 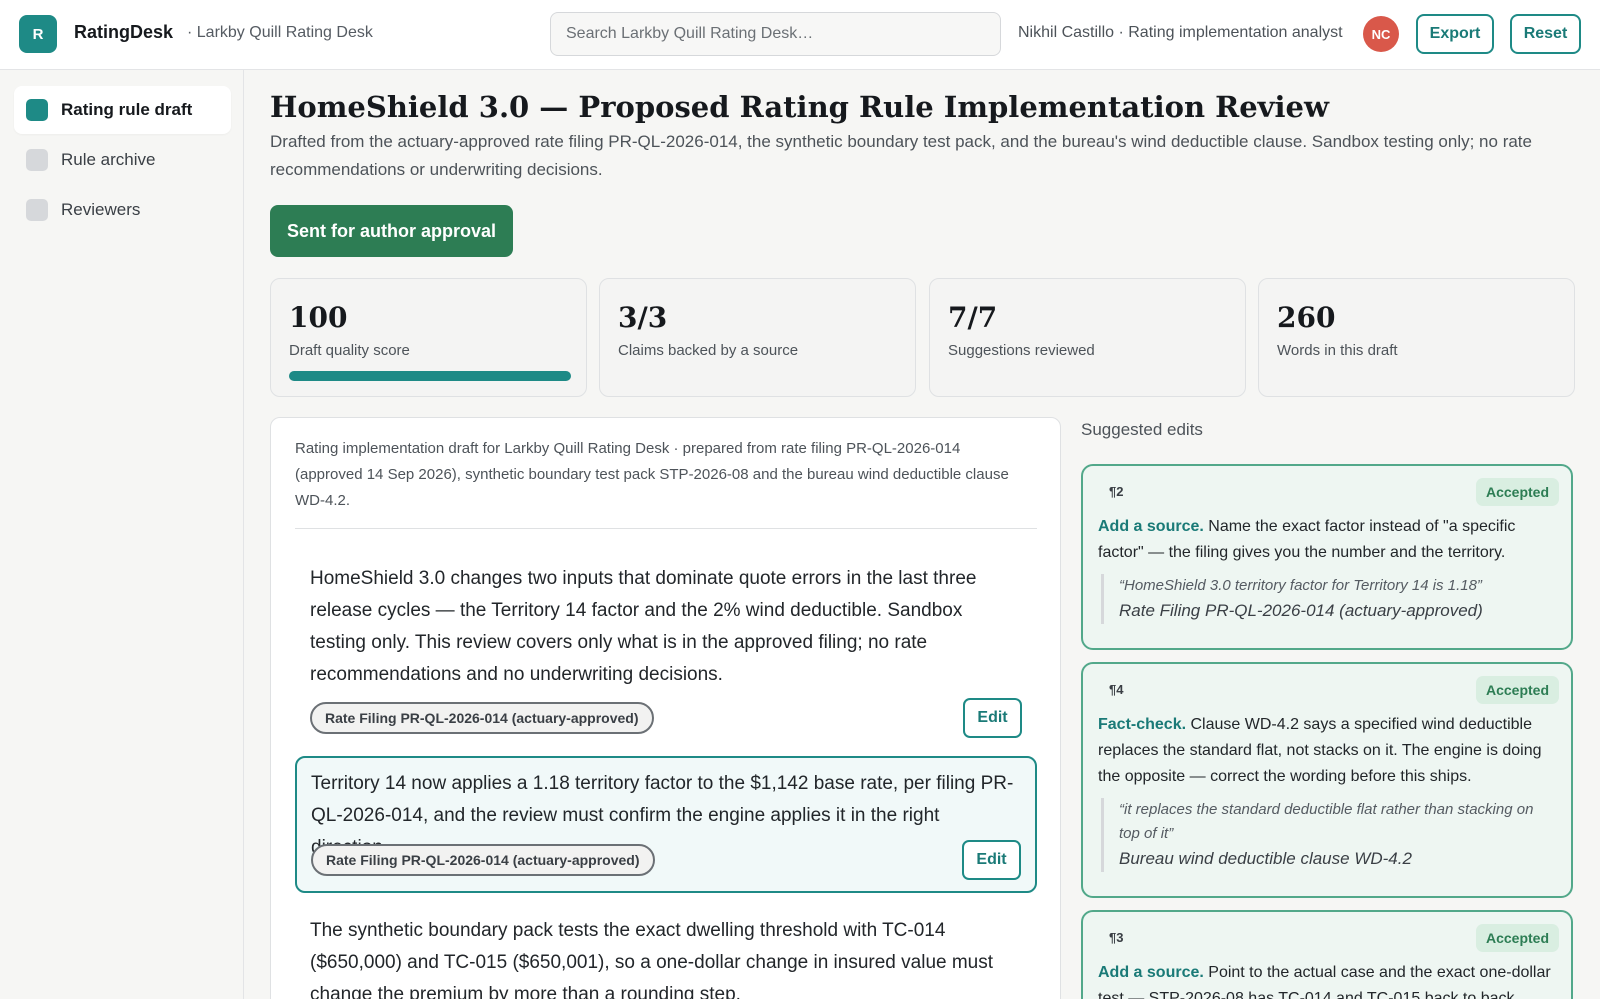 I want to click on stat-label: Claims backed by a source, so click(x=708, y=350).